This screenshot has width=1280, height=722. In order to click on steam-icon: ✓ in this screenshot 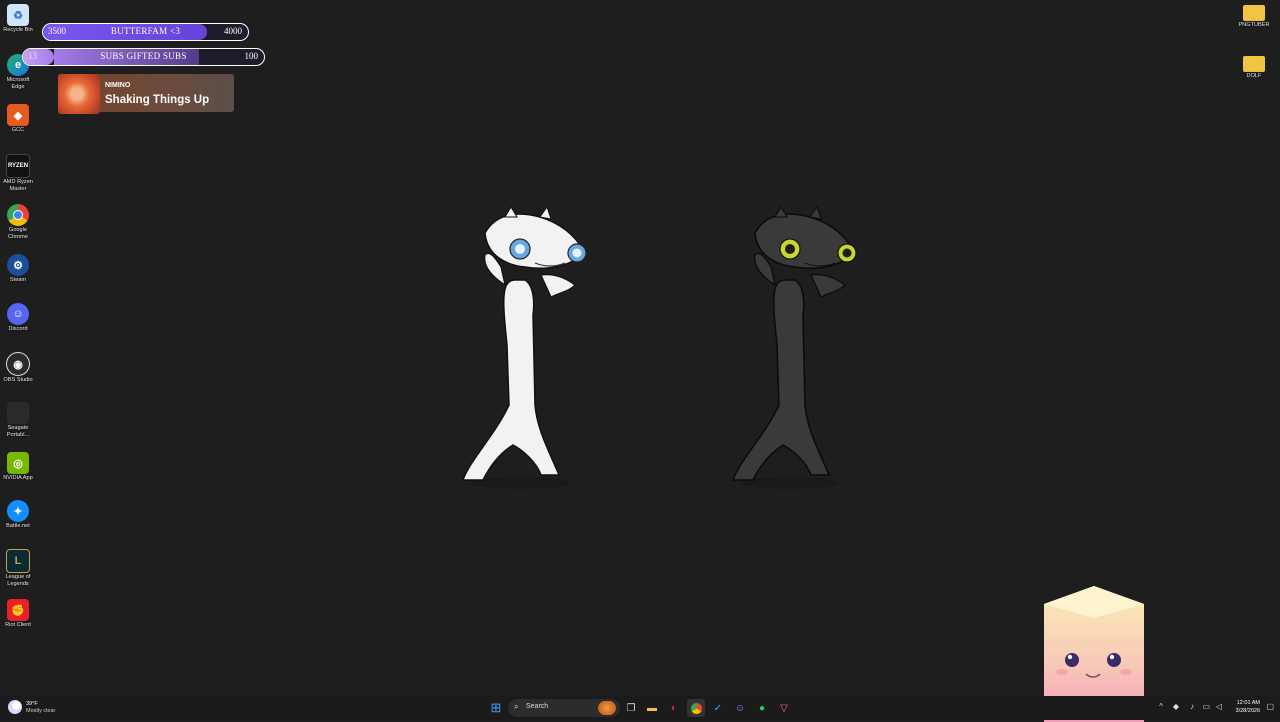, I will do `click(718, 708)`.